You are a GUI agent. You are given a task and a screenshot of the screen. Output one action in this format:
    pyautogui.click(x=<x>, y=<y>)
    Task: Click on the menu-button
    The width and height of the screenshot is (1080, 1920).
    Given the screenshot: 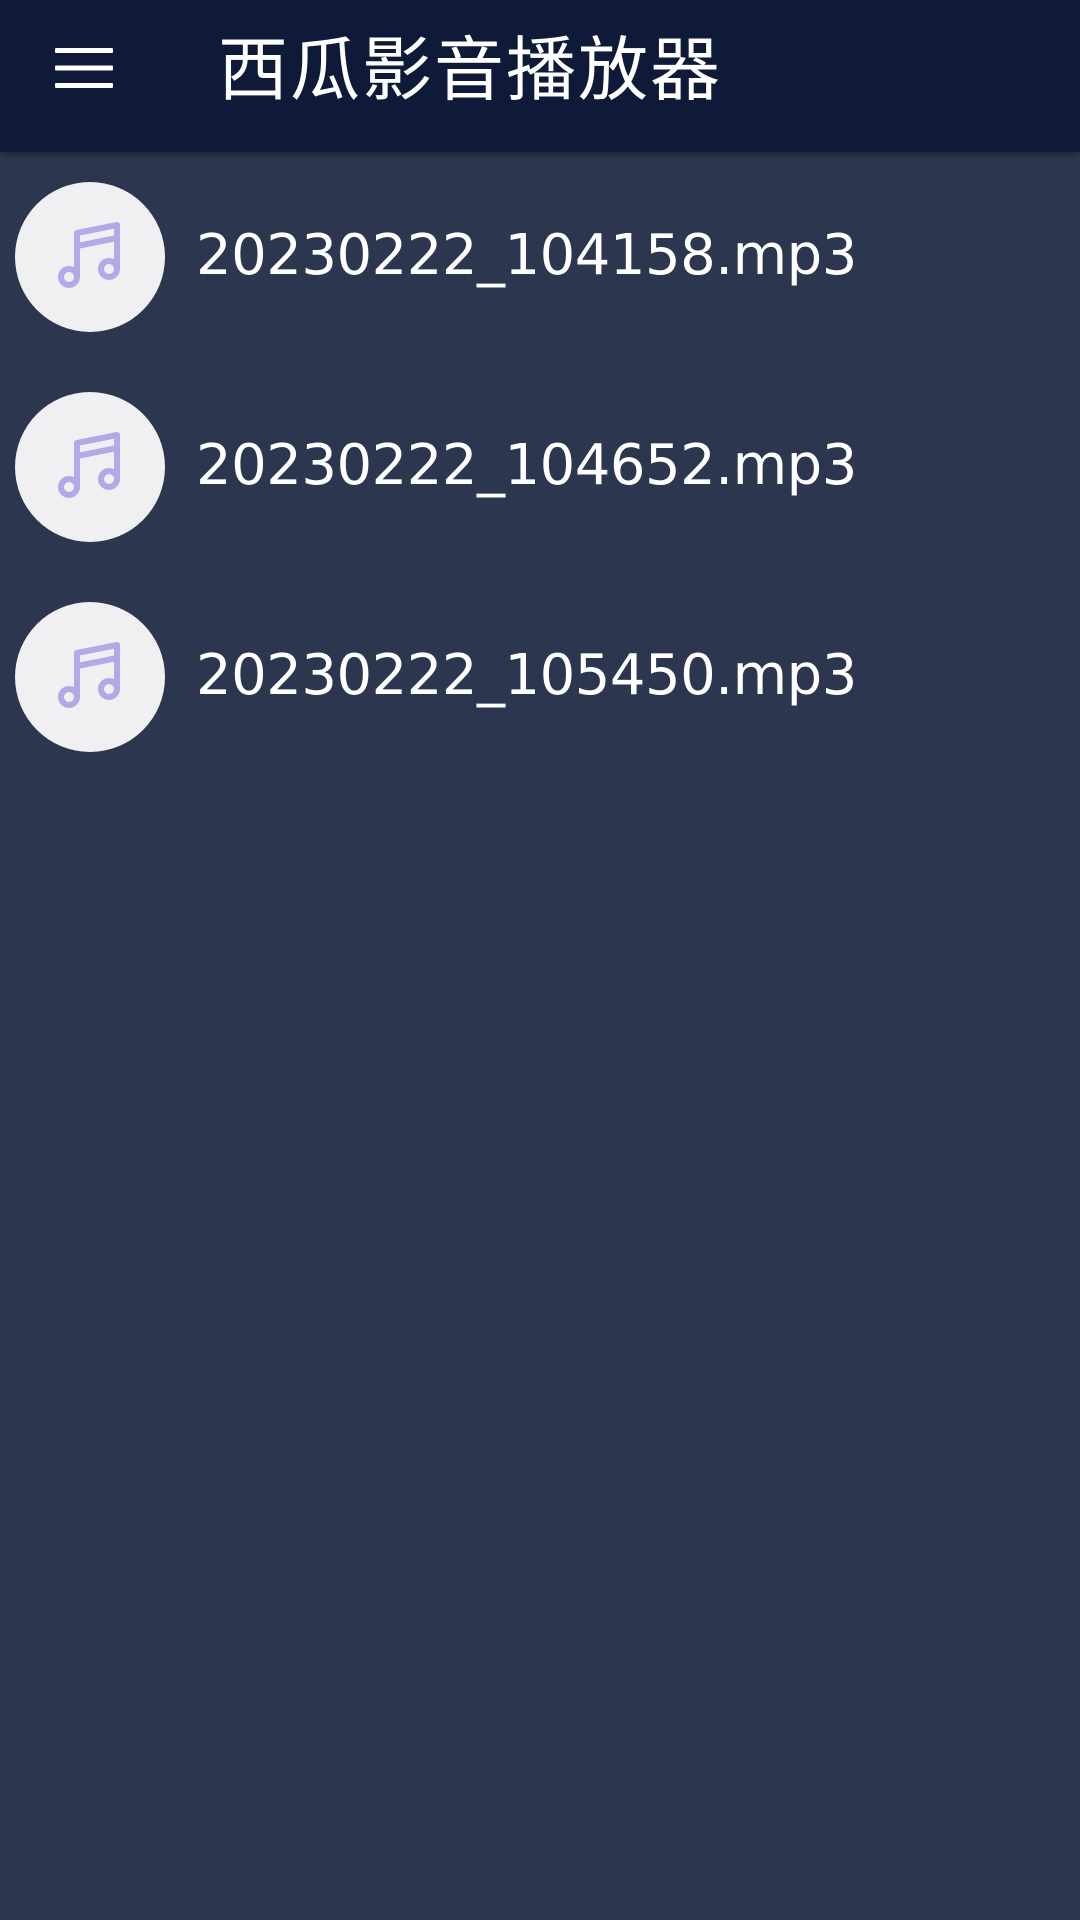 What is the action you would take?
    pyautogui.click(x=84, y=68)
    